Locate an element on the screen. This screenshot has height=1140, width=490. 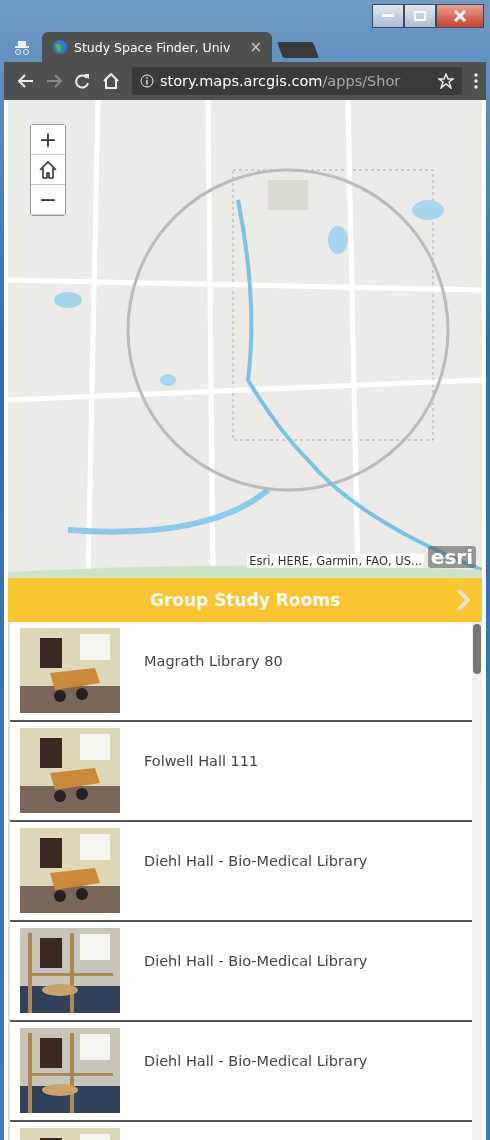
panel-title: Group Study Rooms is located at coordinates (245, 600).